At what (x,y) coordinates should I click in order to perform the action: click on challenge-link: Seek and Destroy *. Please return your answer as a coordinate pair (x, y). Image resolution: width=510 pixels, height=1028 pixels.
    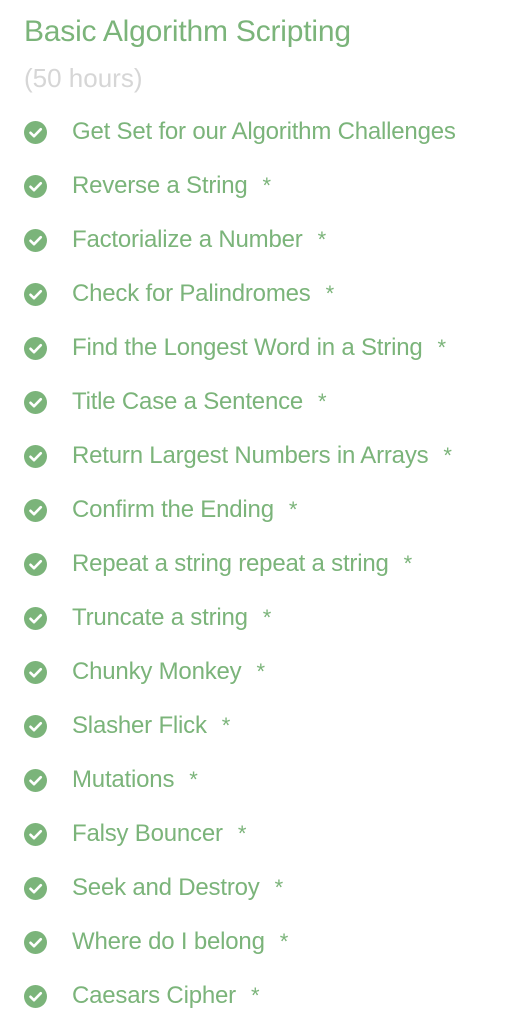
    Looking at the image, I should click on (177, 888).